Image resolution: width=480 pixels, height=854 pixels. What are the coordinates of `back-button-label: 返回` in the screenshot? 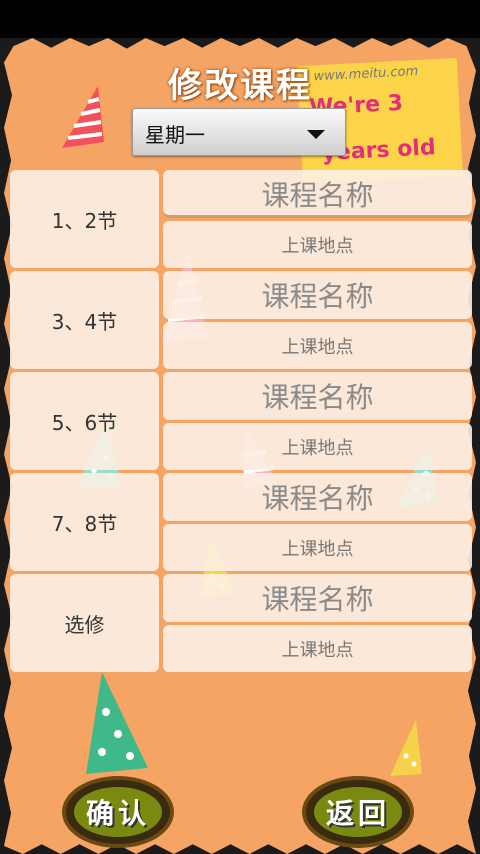 It's located at (358, 812).